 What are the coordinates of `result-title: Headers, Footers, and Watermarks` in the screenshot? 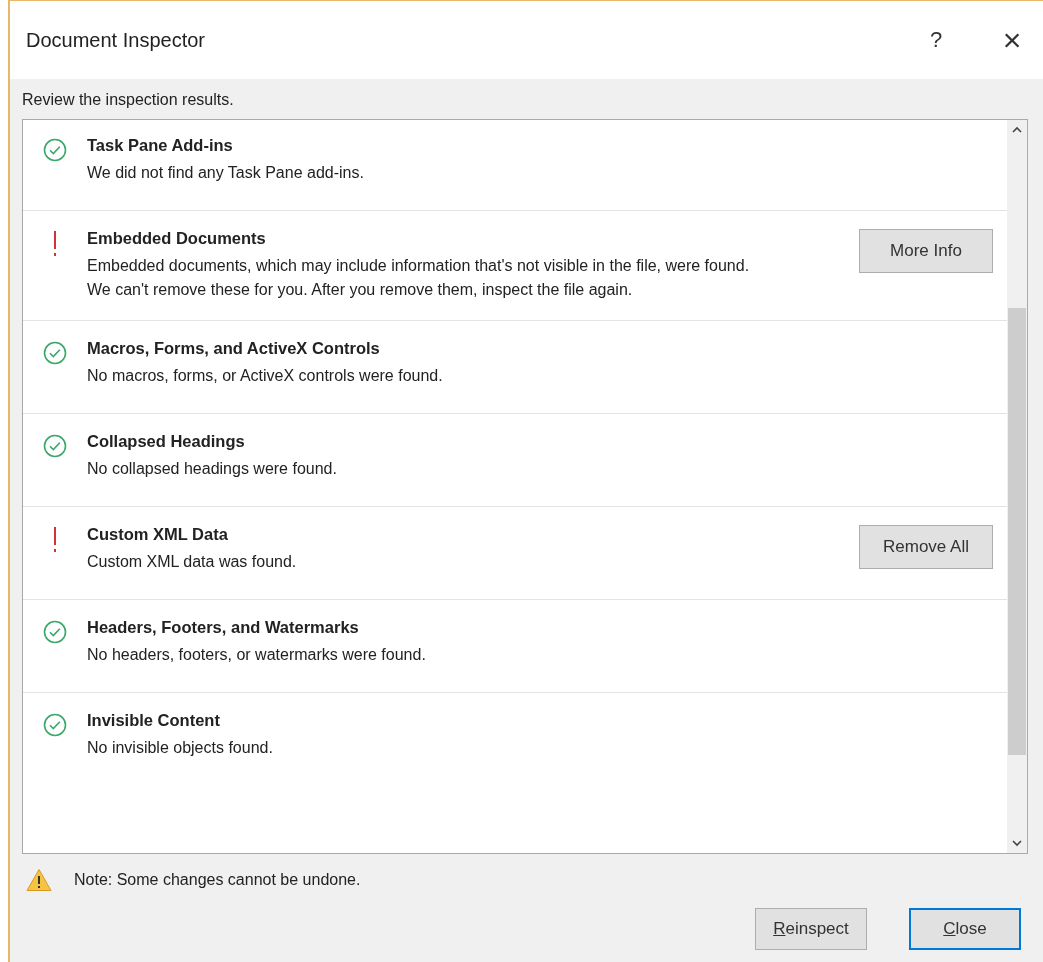 It's located at (223, 627).